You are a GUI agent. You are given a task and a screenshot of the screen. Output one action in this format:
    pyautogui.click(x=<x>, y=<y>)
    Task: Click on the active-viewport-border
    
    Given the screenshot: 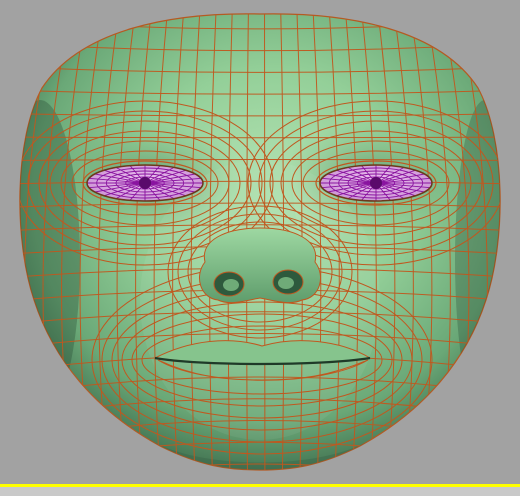 What is the action you would take?
    pyautogui.click(x=260, y=485)
    